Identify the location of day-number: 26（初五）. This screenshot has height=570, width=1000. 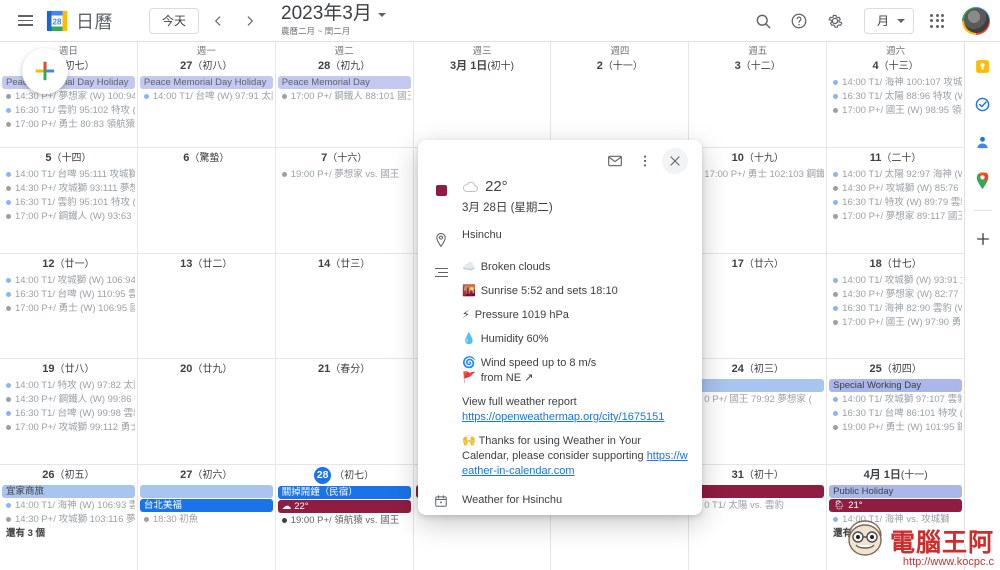
(68, 475).